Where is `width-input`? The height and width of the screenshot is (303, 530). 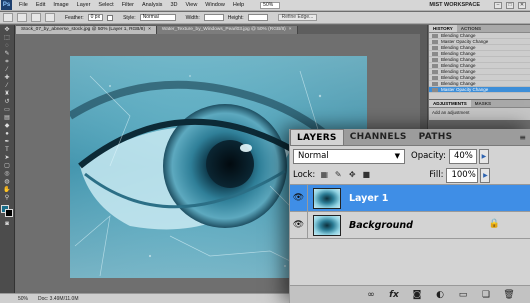 width-input is located at coordinates (213, 17).